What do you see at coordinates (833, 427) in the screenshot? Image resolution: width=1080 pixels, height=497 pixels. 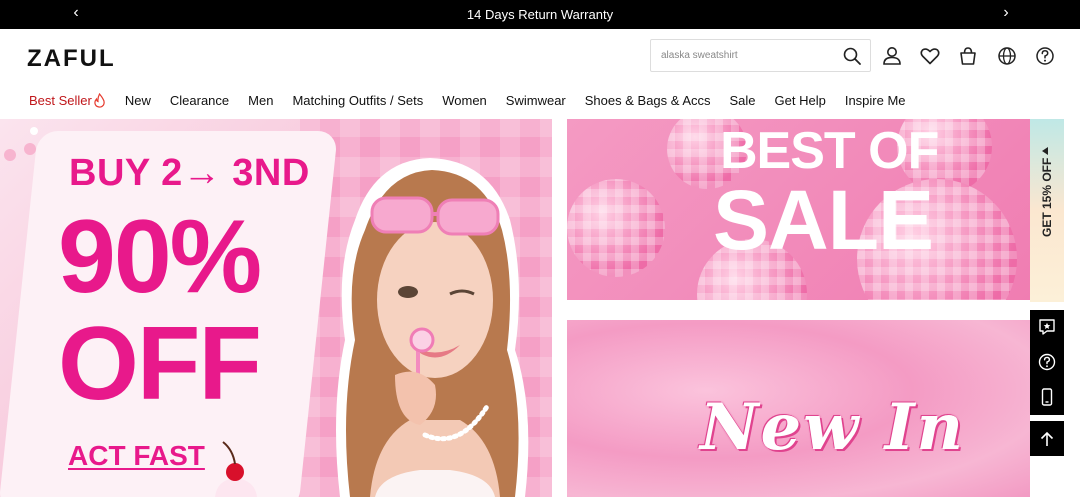 I see `new-in-text: New In` at bounding box center [833, 427].